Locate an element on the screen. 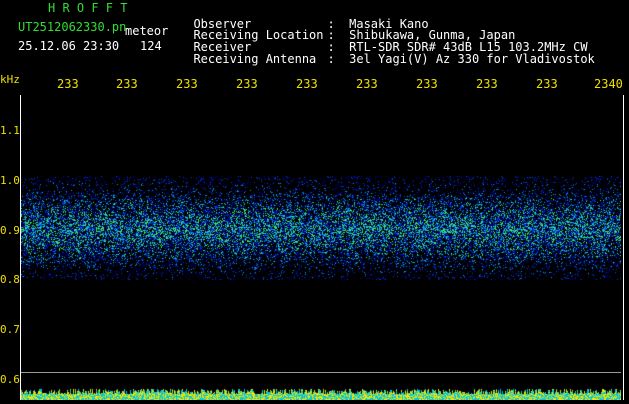 This screenshot has width=629, height=404. filename: UT2512062330.pn is located at coordinates (72, 27).